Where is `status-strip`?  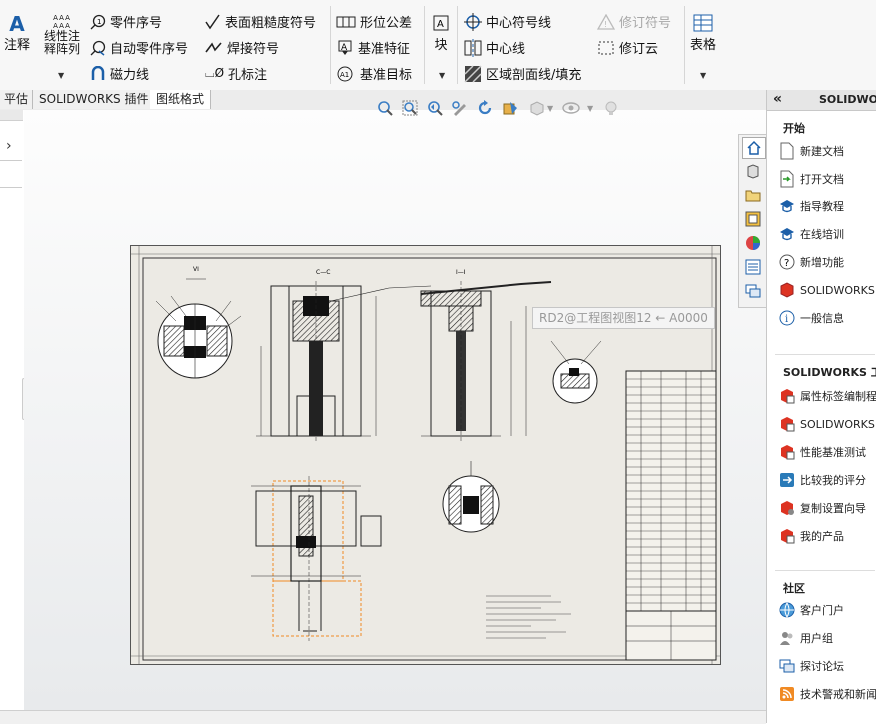 status-strip is located at coordinates (383, 717).